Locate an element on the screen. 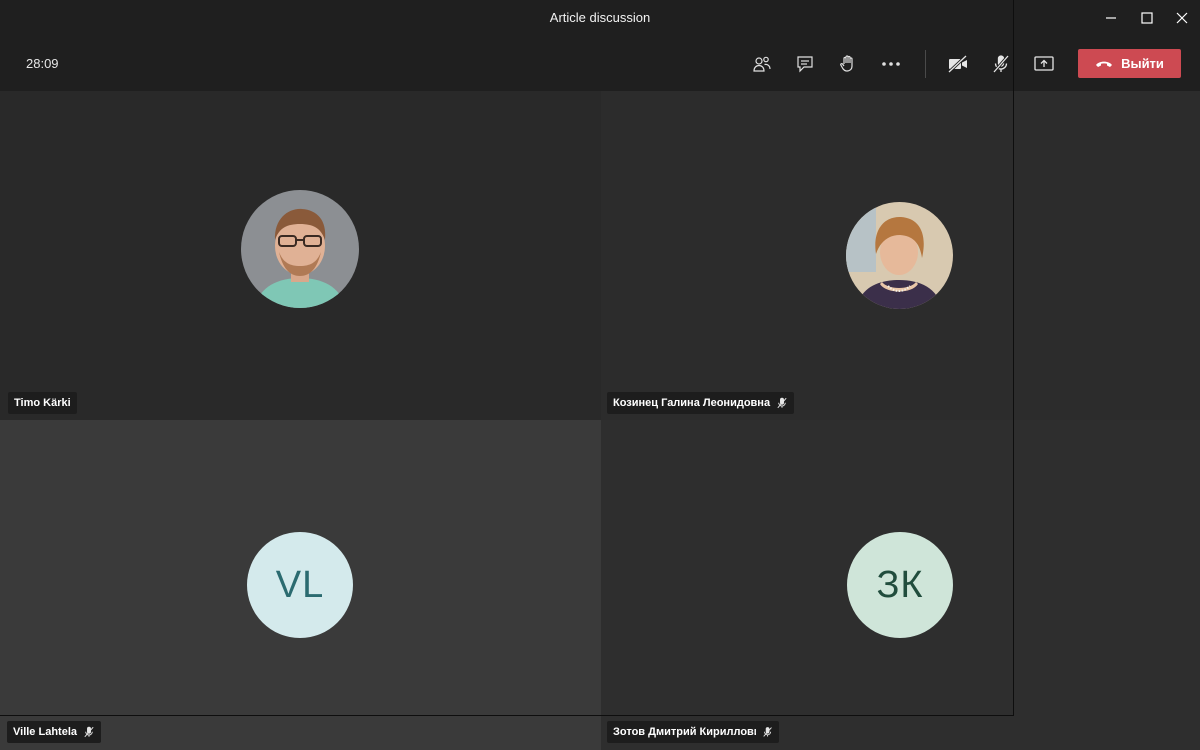  maximize-icon is located at coordinates (1147, 18).